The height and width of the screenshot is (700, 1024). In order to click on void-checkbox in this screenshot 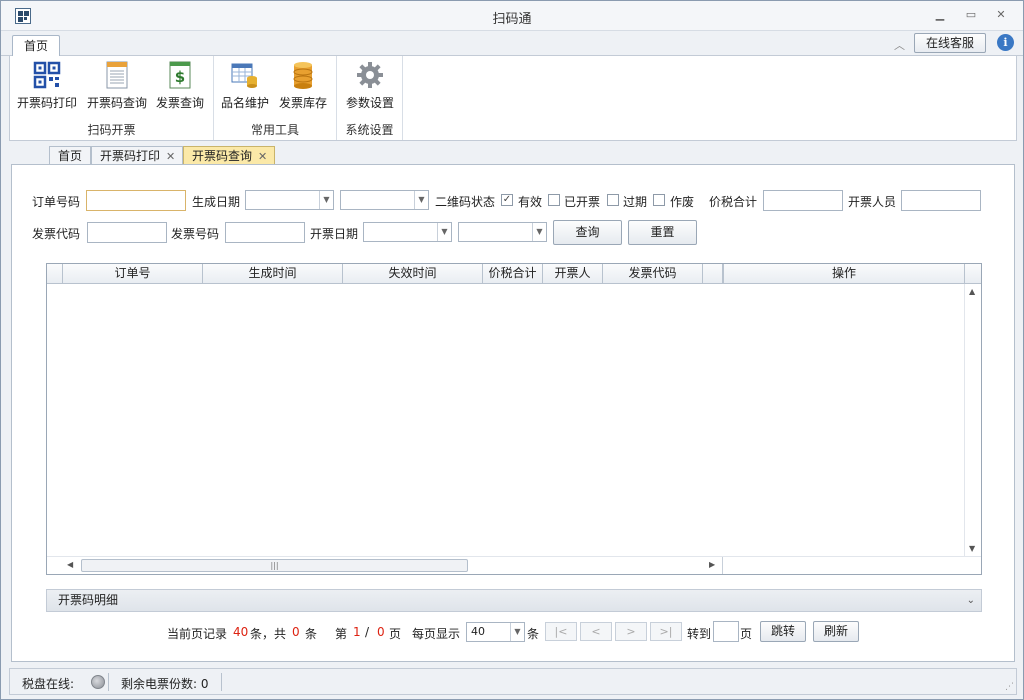, I will do `click(659, 200)`.